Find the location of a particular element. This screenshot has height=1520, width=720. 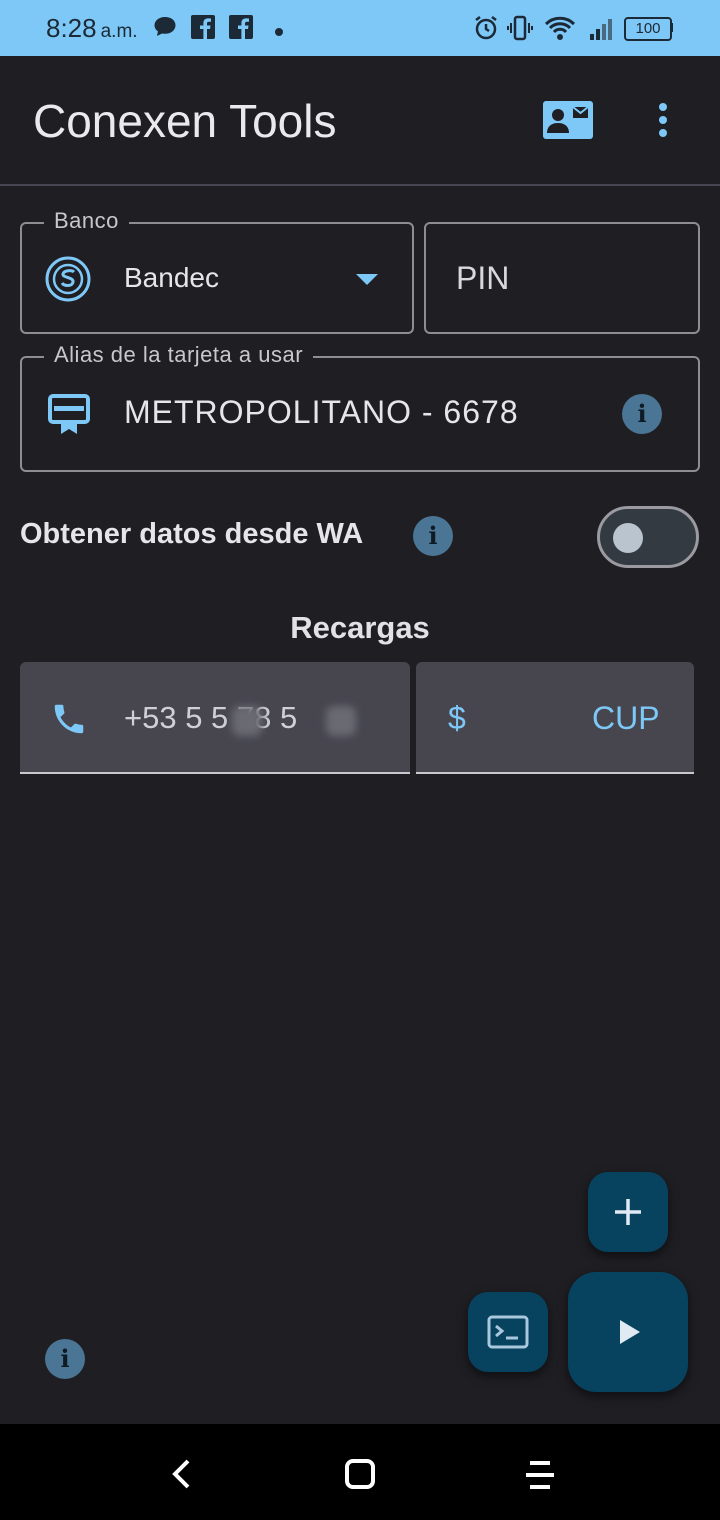

status-time: 8:28 a.m. is located at coordinates (92, 28).